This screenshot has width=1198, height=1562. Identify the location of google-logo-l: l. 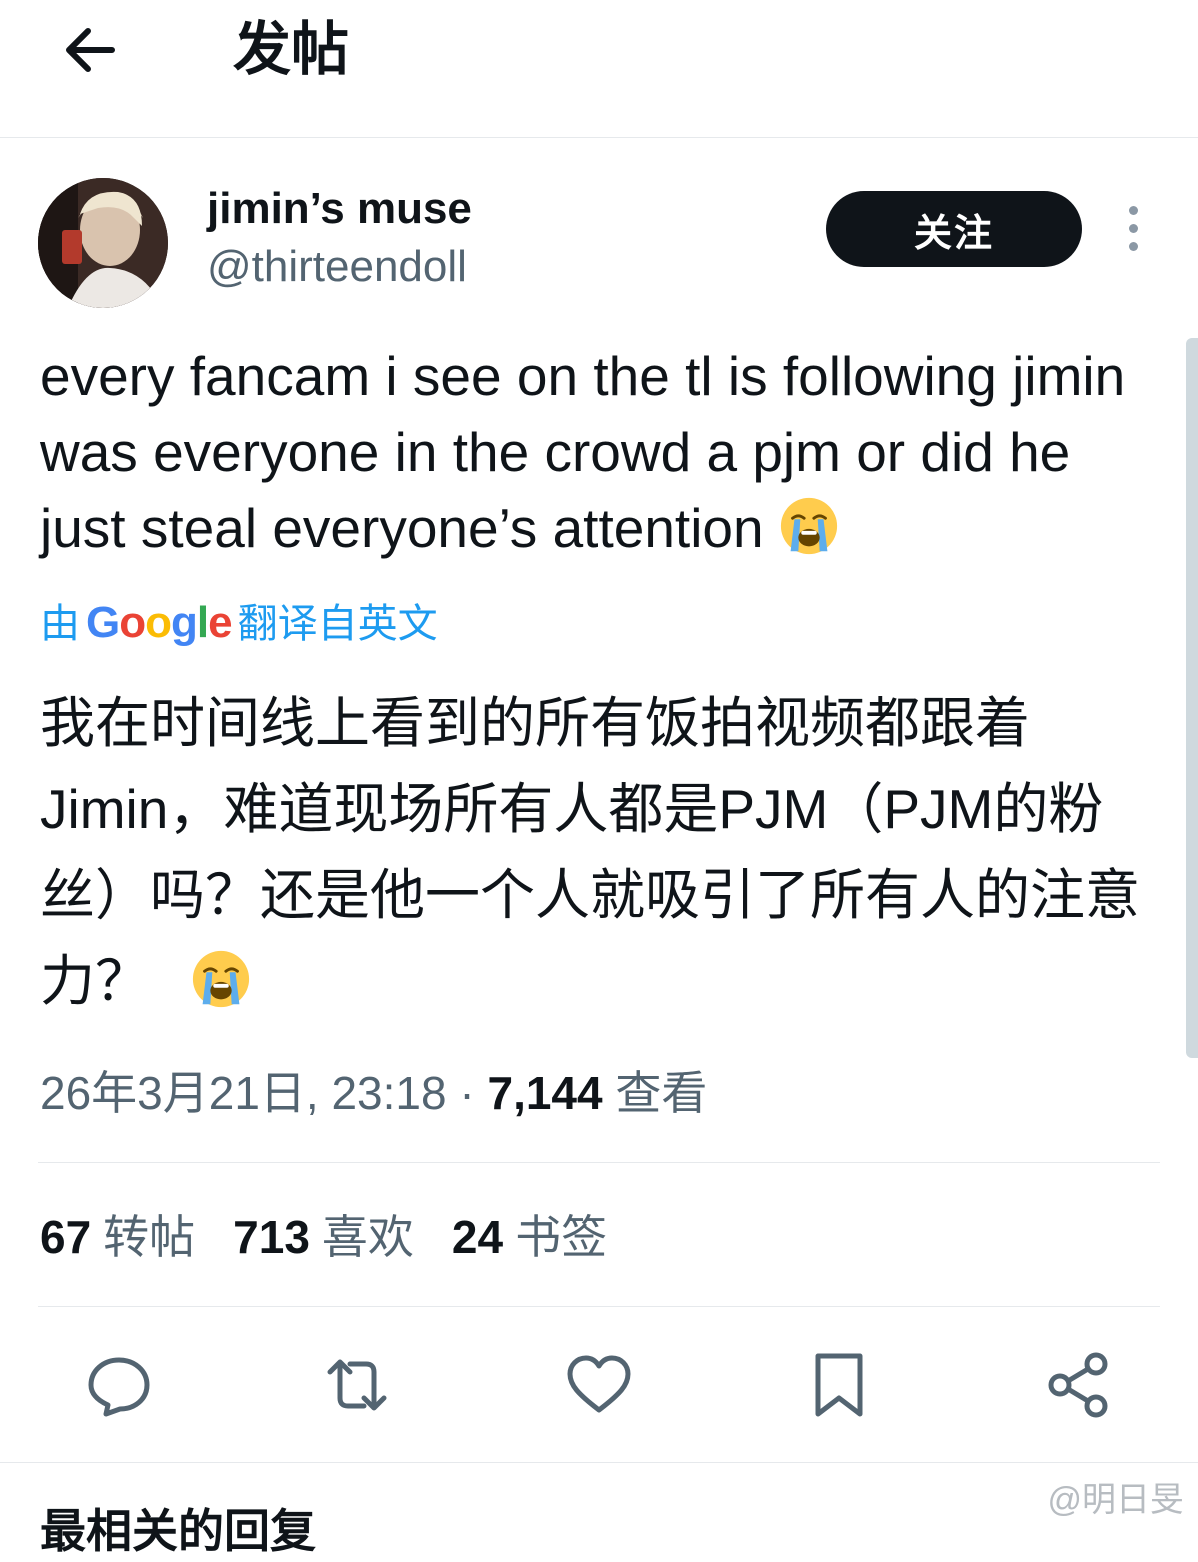
(202, 622).